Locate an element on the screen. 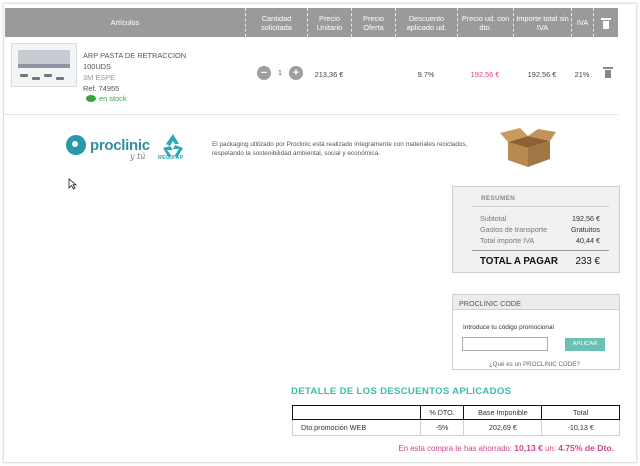  summary-iva: Total importe IVA 40,44 € is located at coordinates (540, 240).